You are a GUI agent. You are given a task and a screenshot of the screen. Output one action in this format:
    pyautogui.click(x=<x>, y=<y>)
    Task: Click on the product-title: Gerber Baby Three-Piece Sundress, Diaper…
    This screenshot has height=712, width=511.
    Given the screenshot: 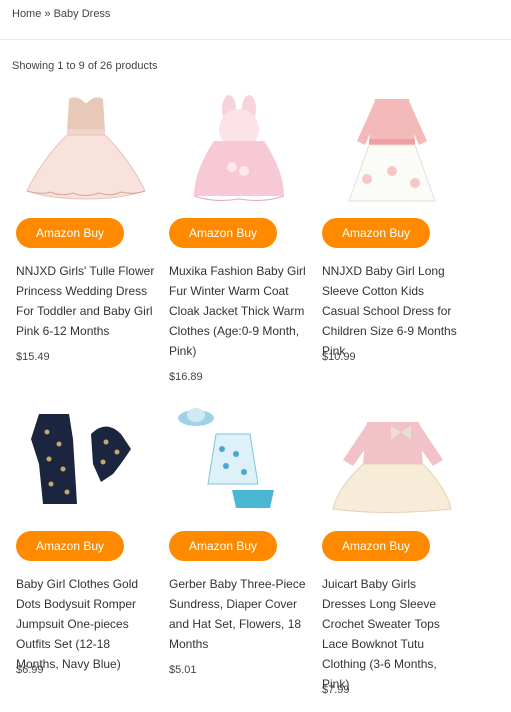 What is the action you would take?
    pyautogui.click(x=239, y=614)
    